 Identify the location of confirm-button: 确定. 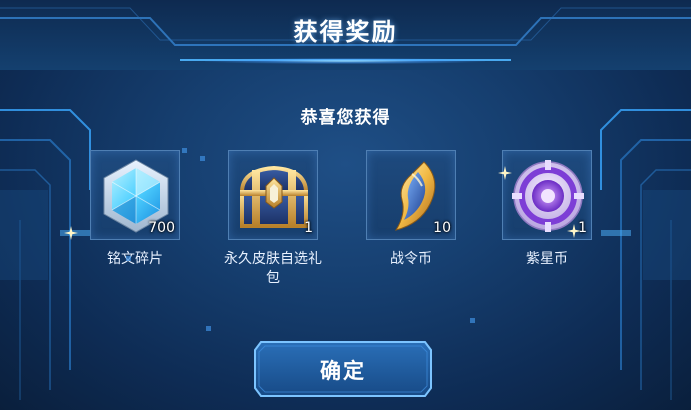
(343, 369).